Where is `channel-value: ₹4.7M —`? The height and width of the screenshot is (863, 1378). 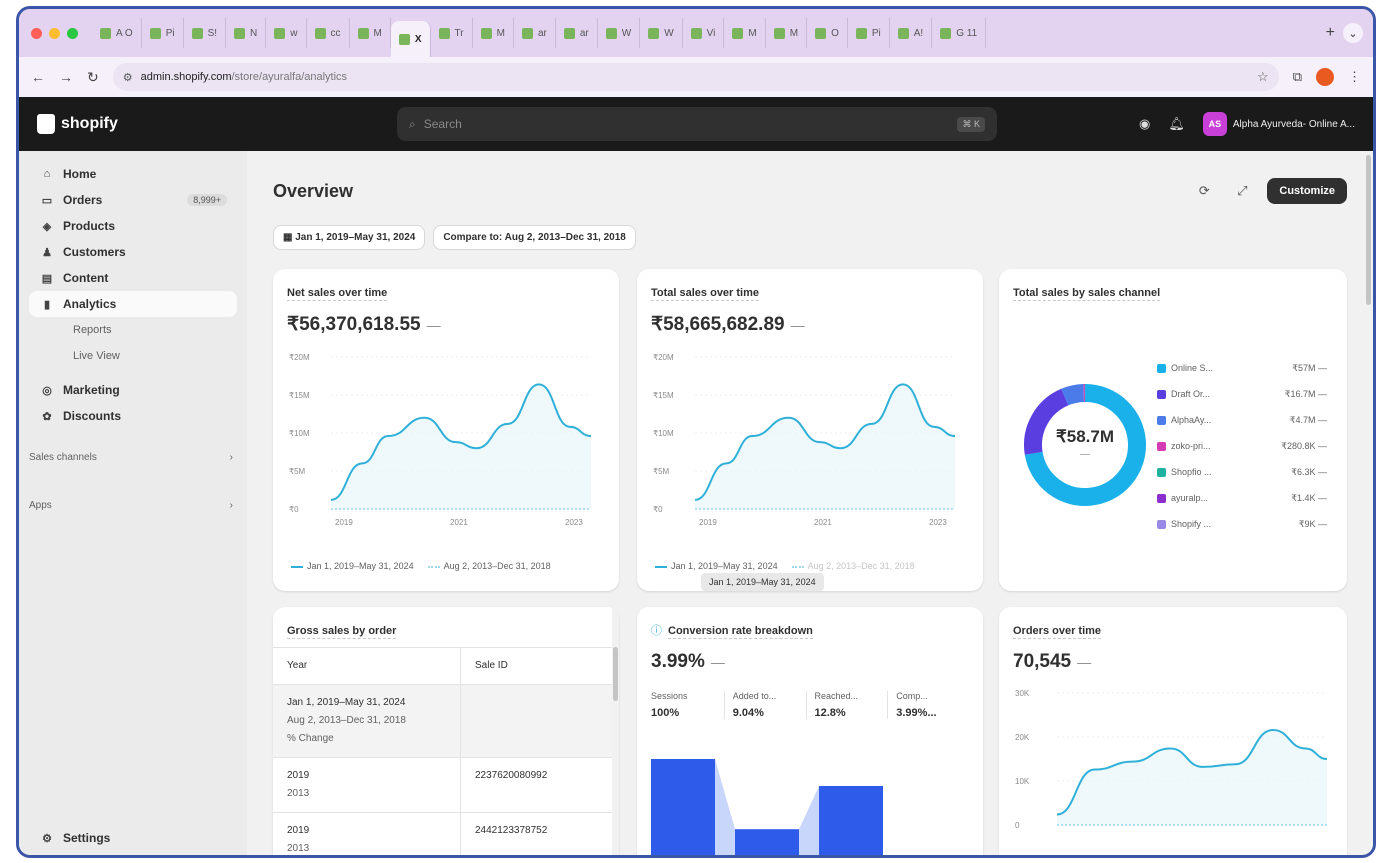
channel-value: ₹4.7M — is located at coordinates (1308, 419).